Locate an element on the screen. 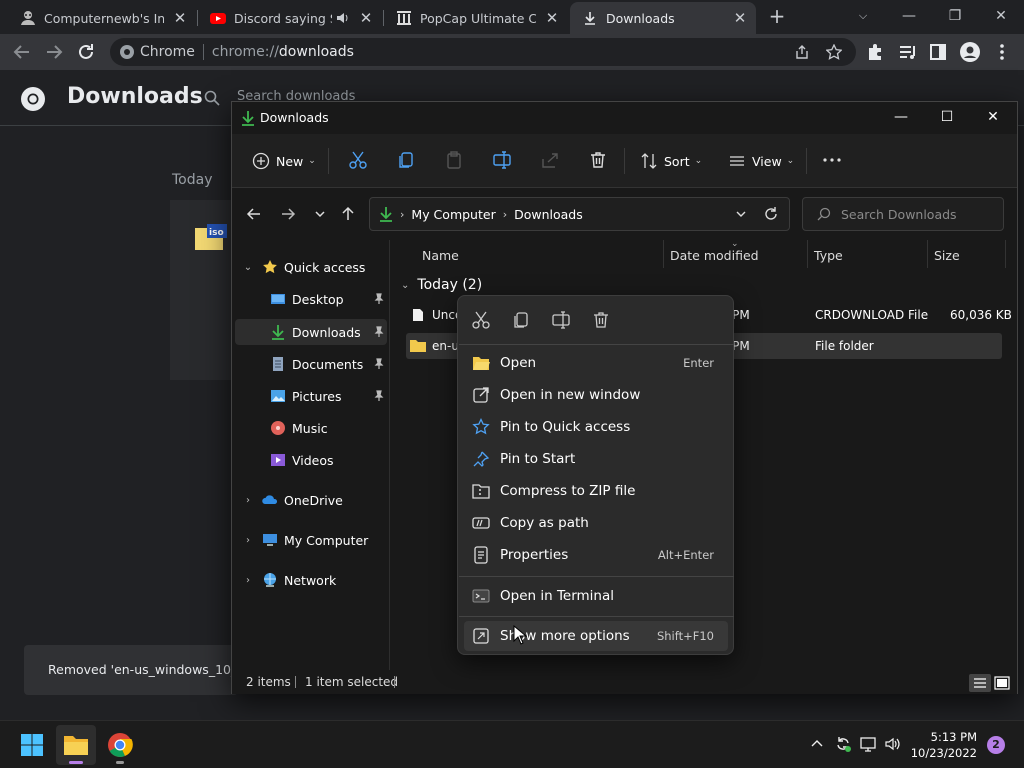  kebab-menu-icon is located at coordinates (1002, 52).